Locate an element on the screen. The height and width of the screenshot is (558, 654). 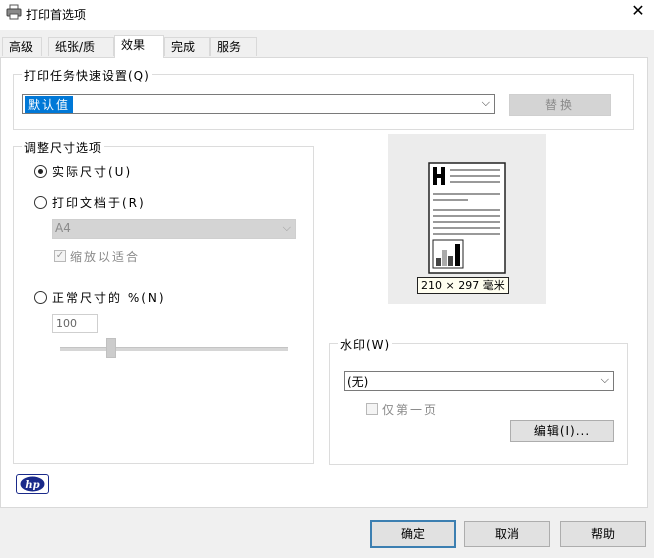
quick-settings-group: 打印任务快速设置(Q) 默认值 ⌵ 替换 is located at coordinates (323, 98).